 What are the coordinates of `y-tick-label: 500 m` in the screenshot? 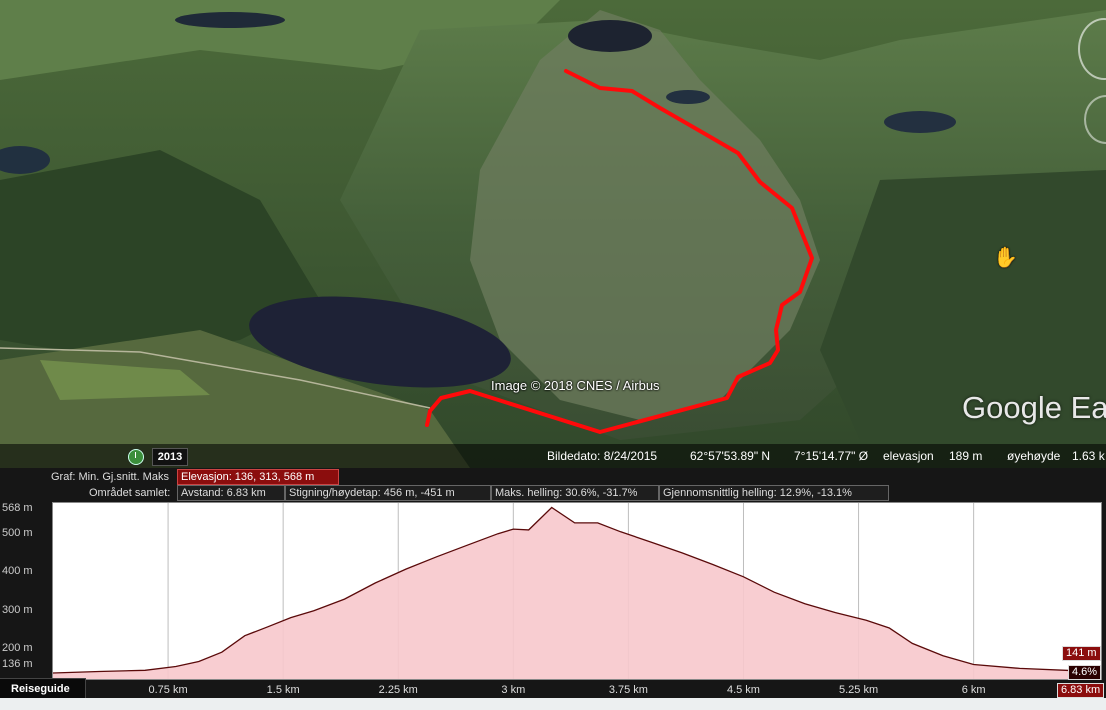 It's located at (17, 532).